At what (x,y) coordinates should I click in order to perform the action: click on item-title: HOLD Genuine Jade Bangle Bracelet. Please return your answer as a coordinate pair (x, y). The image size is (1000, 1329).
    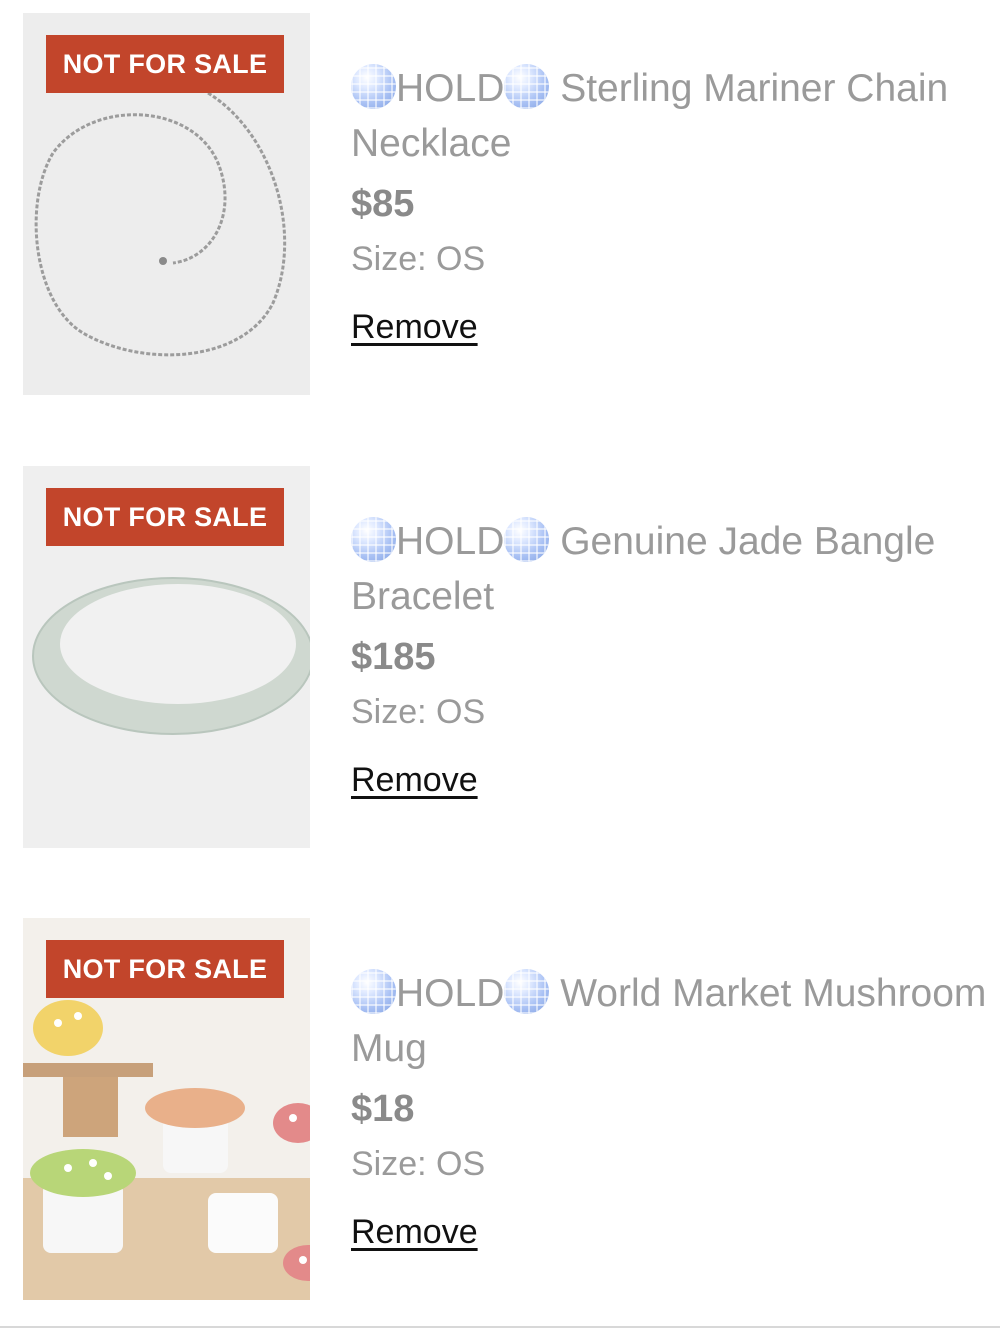
    Looking at the image, I should click on (675, 569).